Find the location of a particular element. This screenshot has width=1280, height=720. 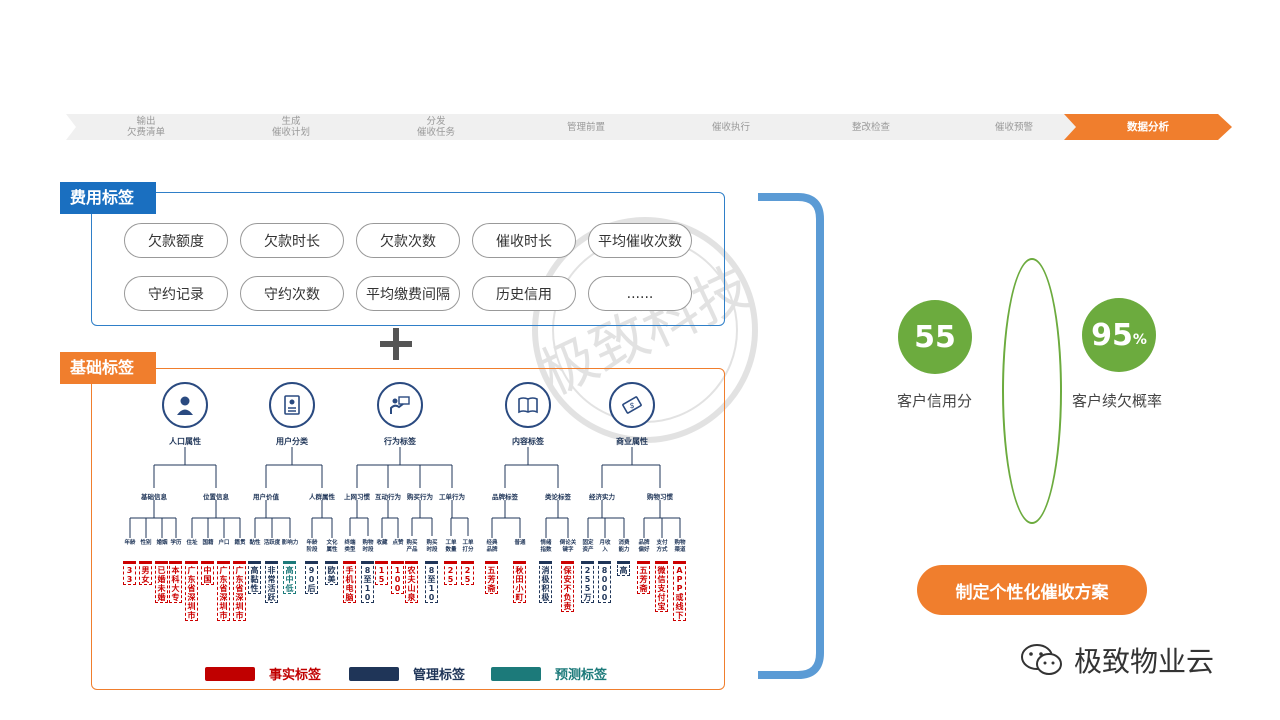

tag-value-box: 欧美 is located at coordinates (331, 573).